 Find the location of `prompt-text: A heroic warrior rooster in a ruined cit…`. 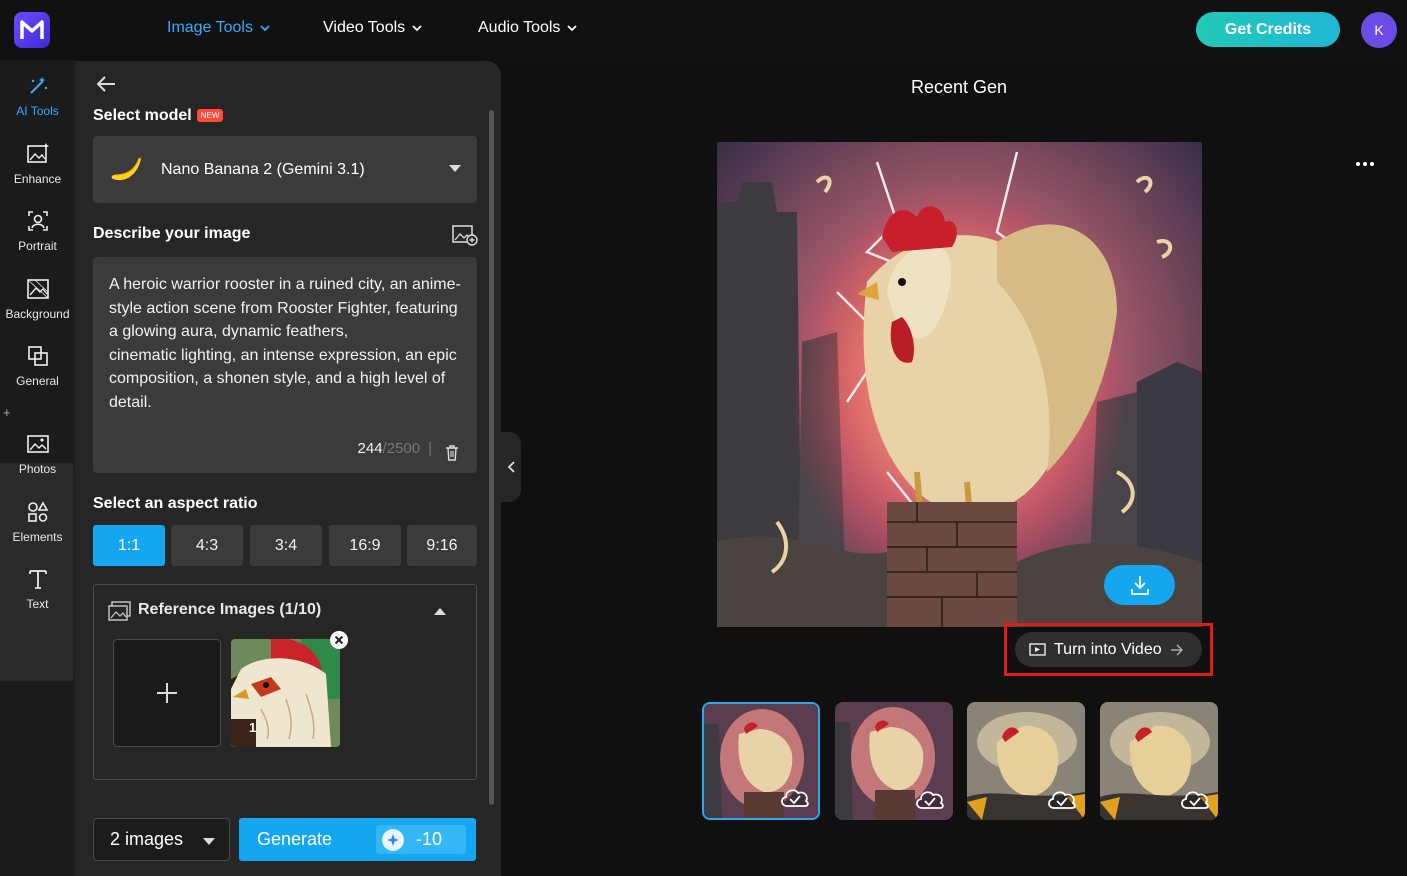

prompt-text: A heroic warrior rooster in a ruined cit… is located at coordinates (285, 343).